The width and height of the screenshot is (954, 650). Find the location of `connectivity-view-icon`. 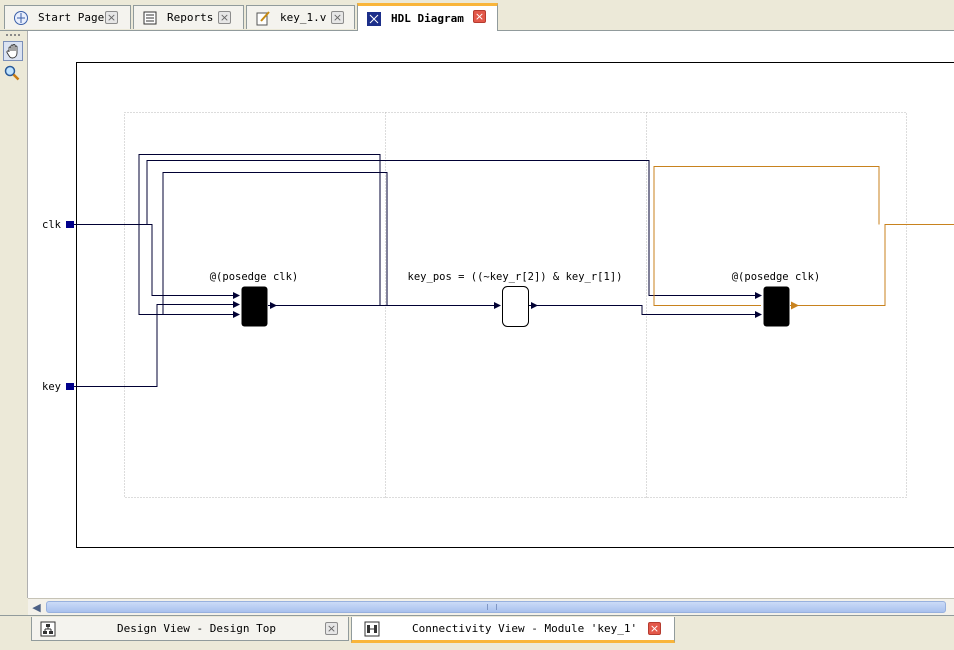

connectivity-view-icon is located at coordinates (372, 629).